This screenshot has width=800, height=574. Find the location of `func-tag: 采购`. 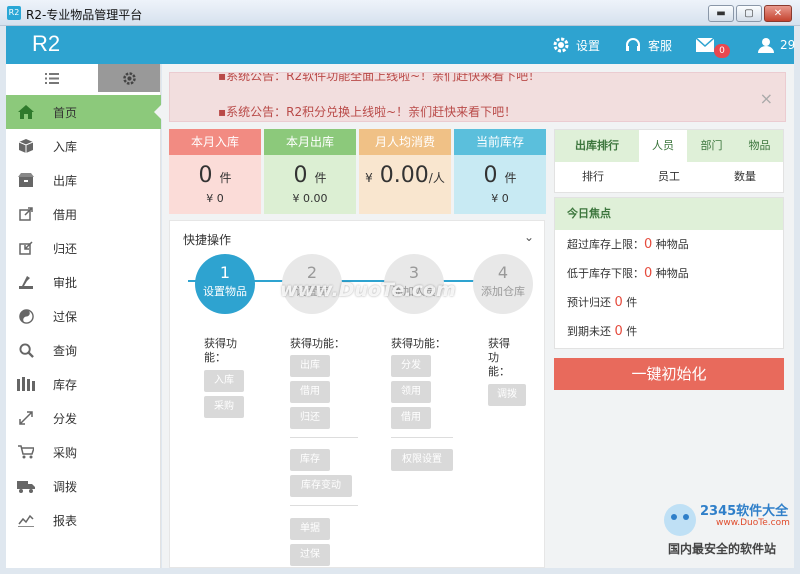

func-tag: 采购 is located at coordinates (224, 407).